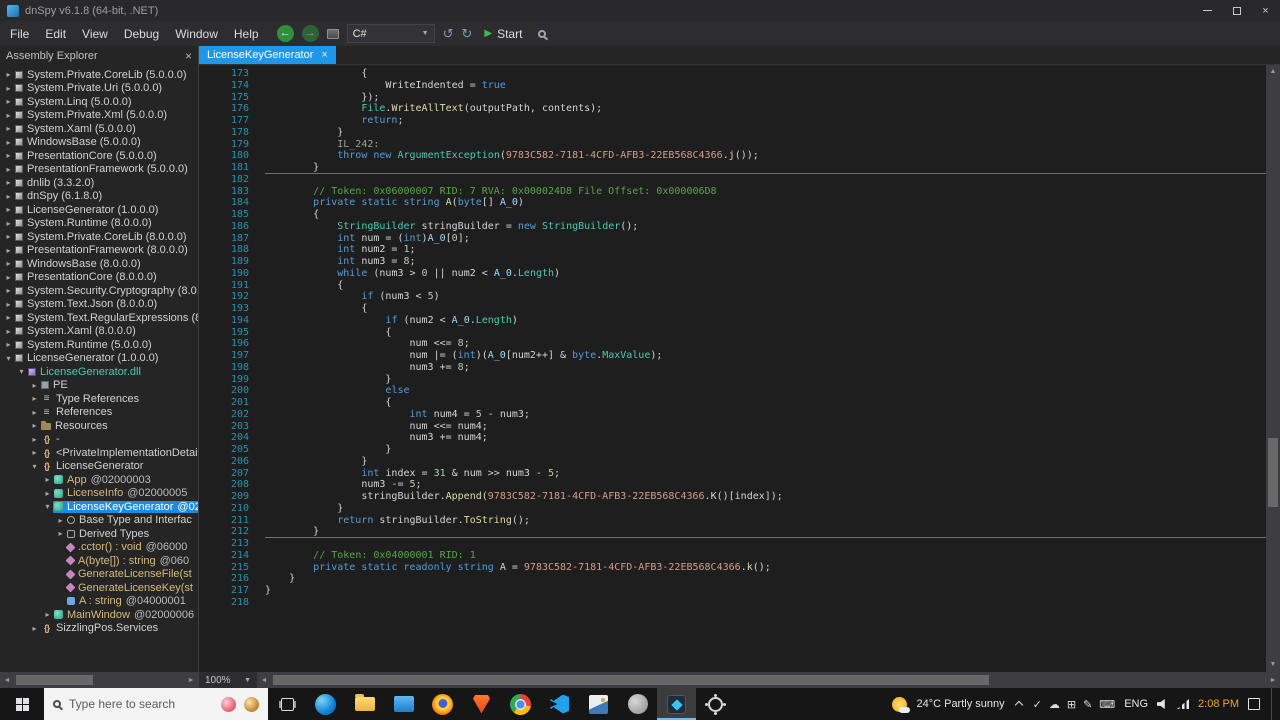 The width and height of the screenshot is (1280, 720). Describe the element at coordinates (1037, 704) in the screenshot. I see `shield-check-icon: ✓` at that location.